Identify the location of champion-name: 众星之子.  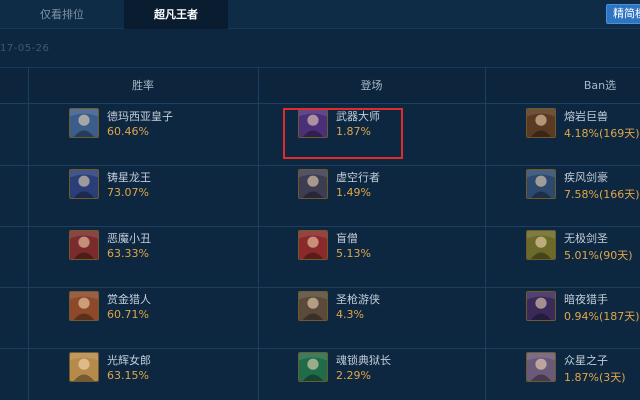
(586, 360).